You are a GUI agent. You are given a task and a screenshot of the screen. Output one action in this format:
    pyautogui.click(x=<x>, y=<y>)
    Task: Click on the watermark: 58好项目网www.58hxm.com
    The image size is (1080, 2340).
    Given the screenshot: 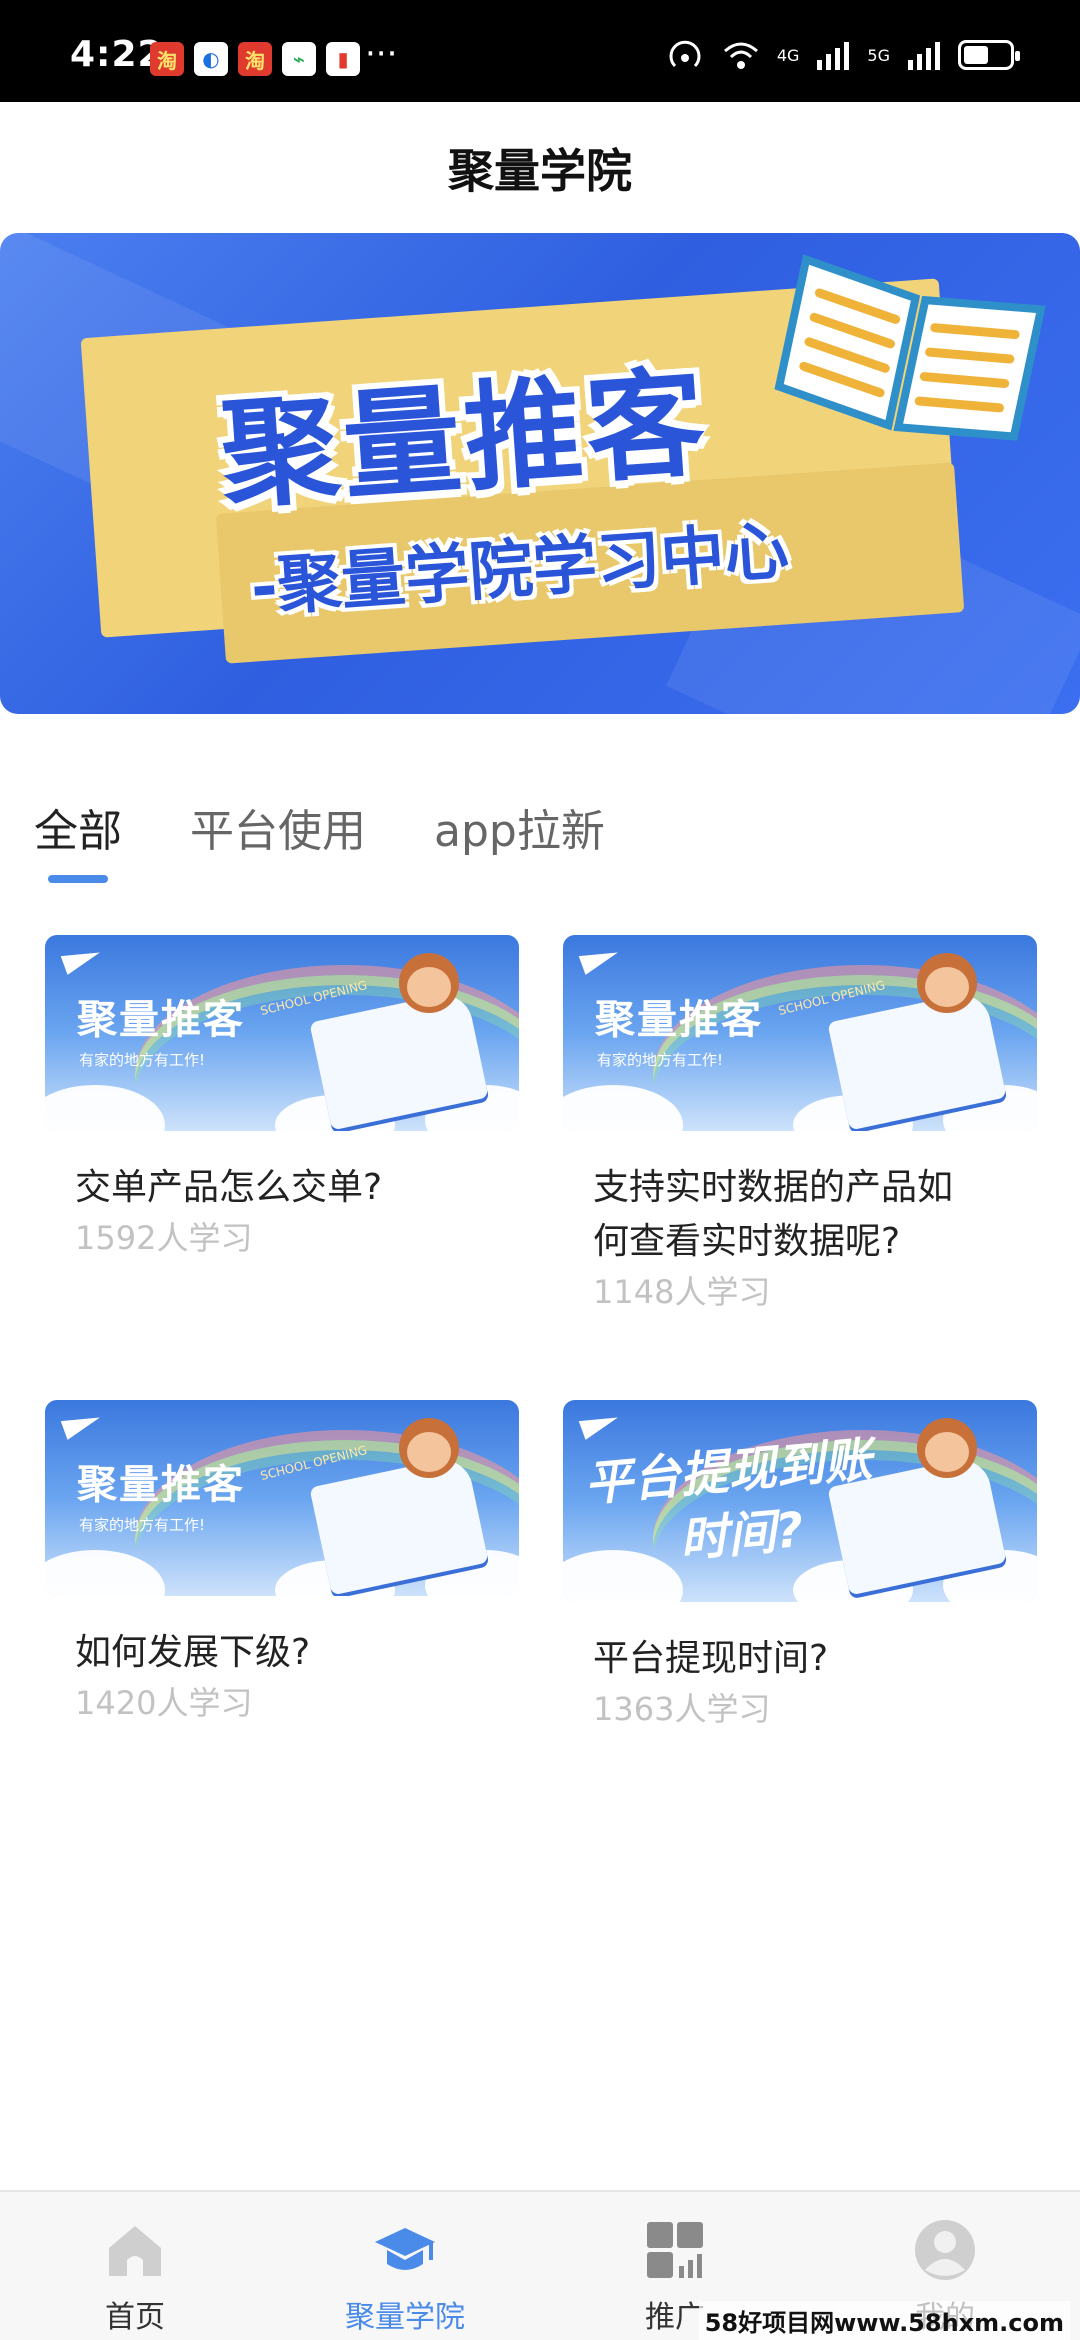 What is the action you would take?
    pyautogui.click(x=884, y=2320)
    